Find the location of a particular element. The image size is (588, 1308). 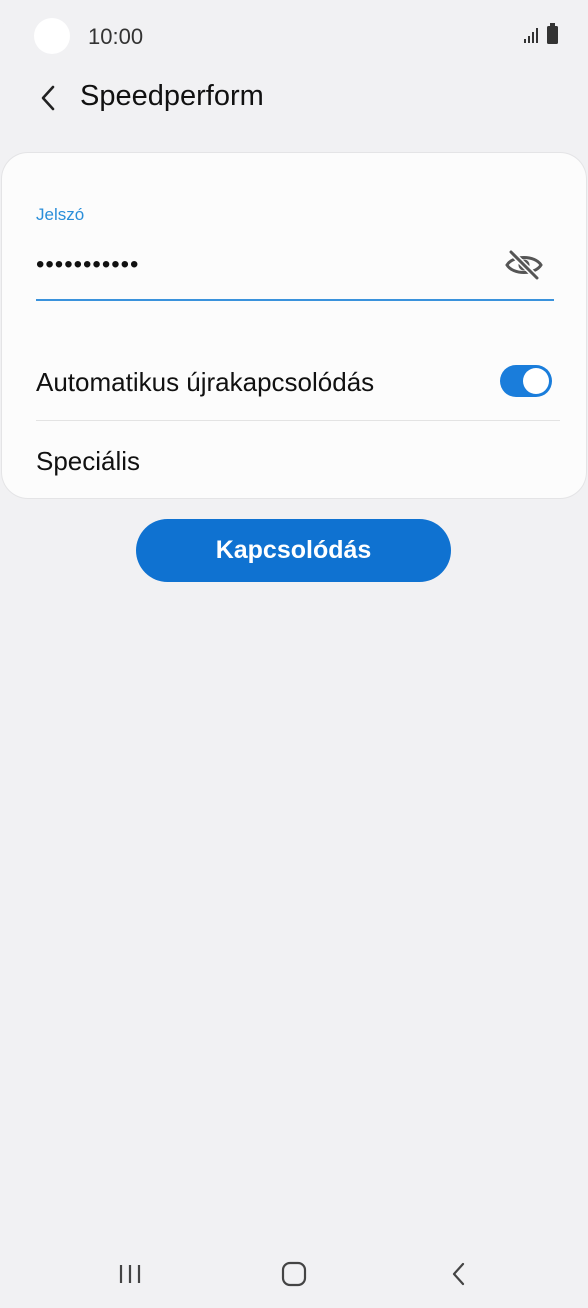

auto-reconnect-row: Automatikus újrakapcsolódás is located at coordinates (294, 382).